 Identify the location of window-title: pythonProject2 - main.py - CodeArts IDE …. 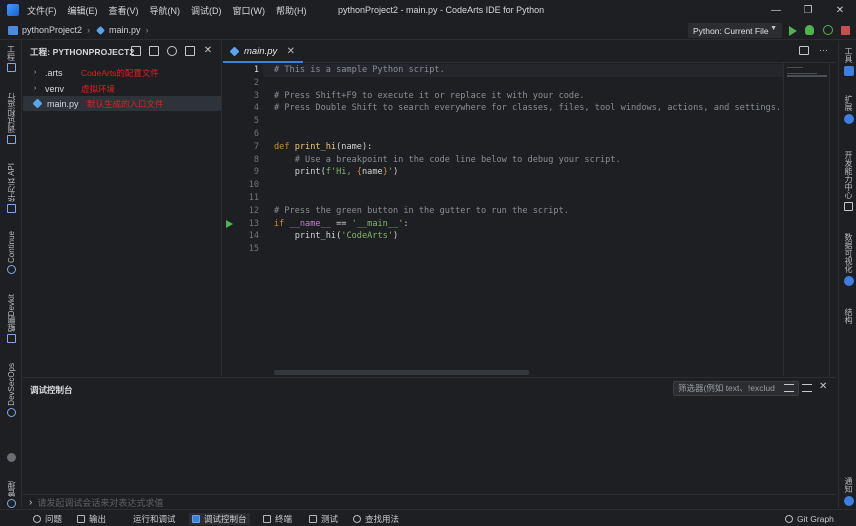
(441, 10).